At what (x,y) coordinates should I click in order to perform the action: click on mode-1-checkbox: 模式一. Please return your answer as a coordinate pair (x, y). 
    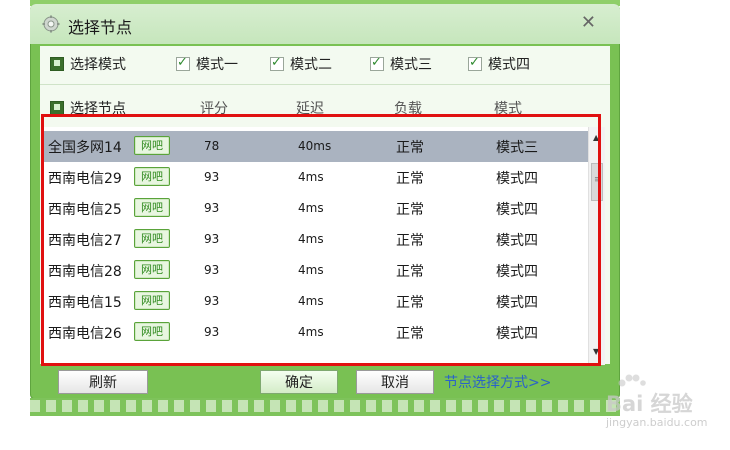
    Looking at the image, I should click on (207, 64).